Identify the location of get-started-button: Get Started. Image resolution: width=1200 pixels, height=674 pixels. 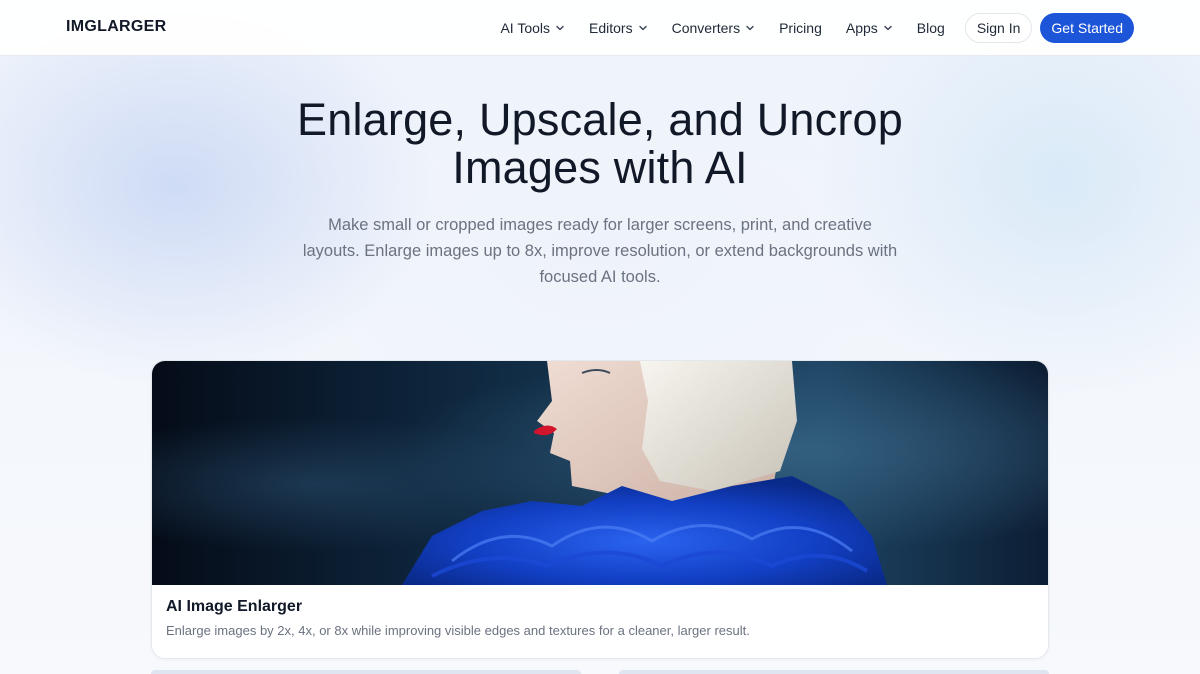
(1087, 28).